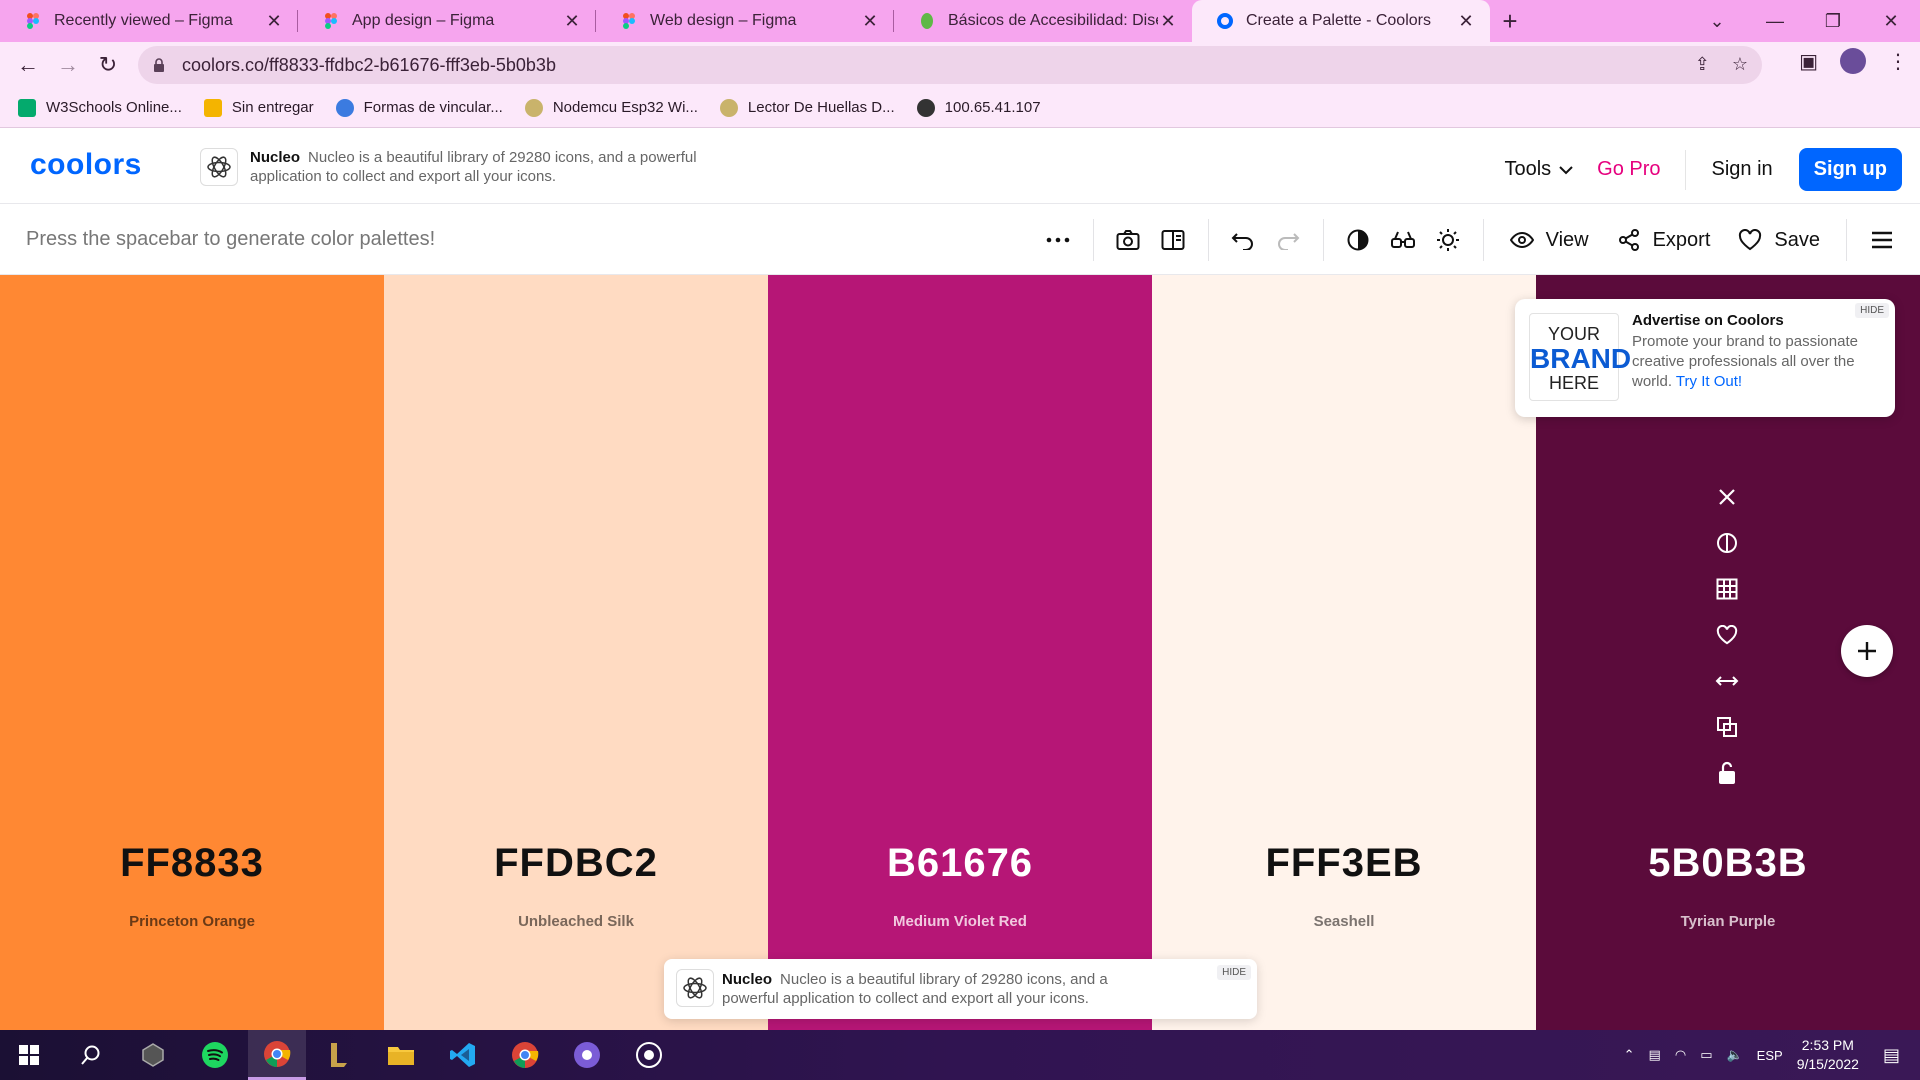  What do you see at coordinates (108, 65) in the screenshot?
I see `reload-icon: ↻` at bounding box center [108, 65].